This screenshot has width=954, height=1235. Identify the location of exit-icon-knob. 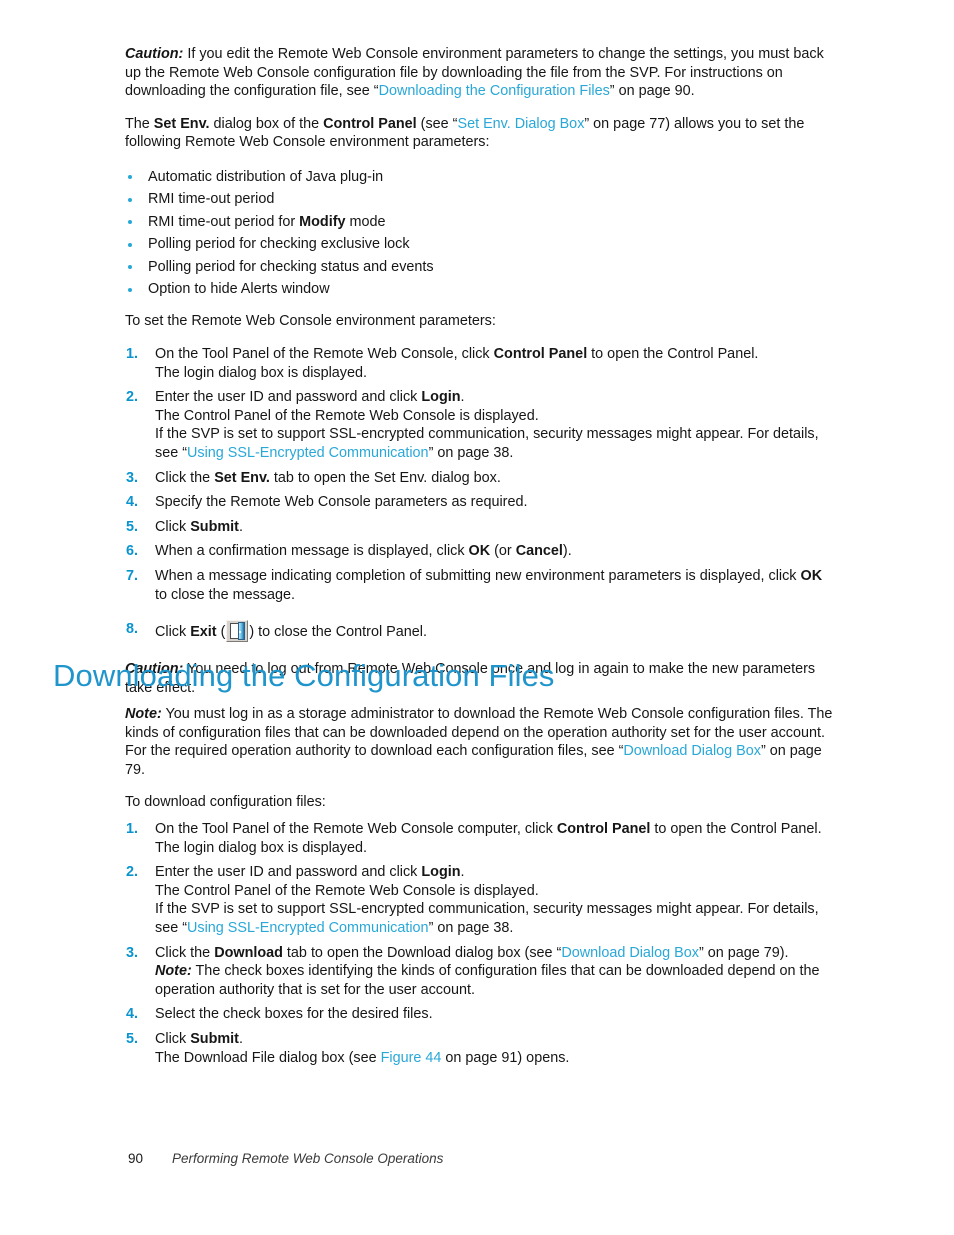
(240, 632).